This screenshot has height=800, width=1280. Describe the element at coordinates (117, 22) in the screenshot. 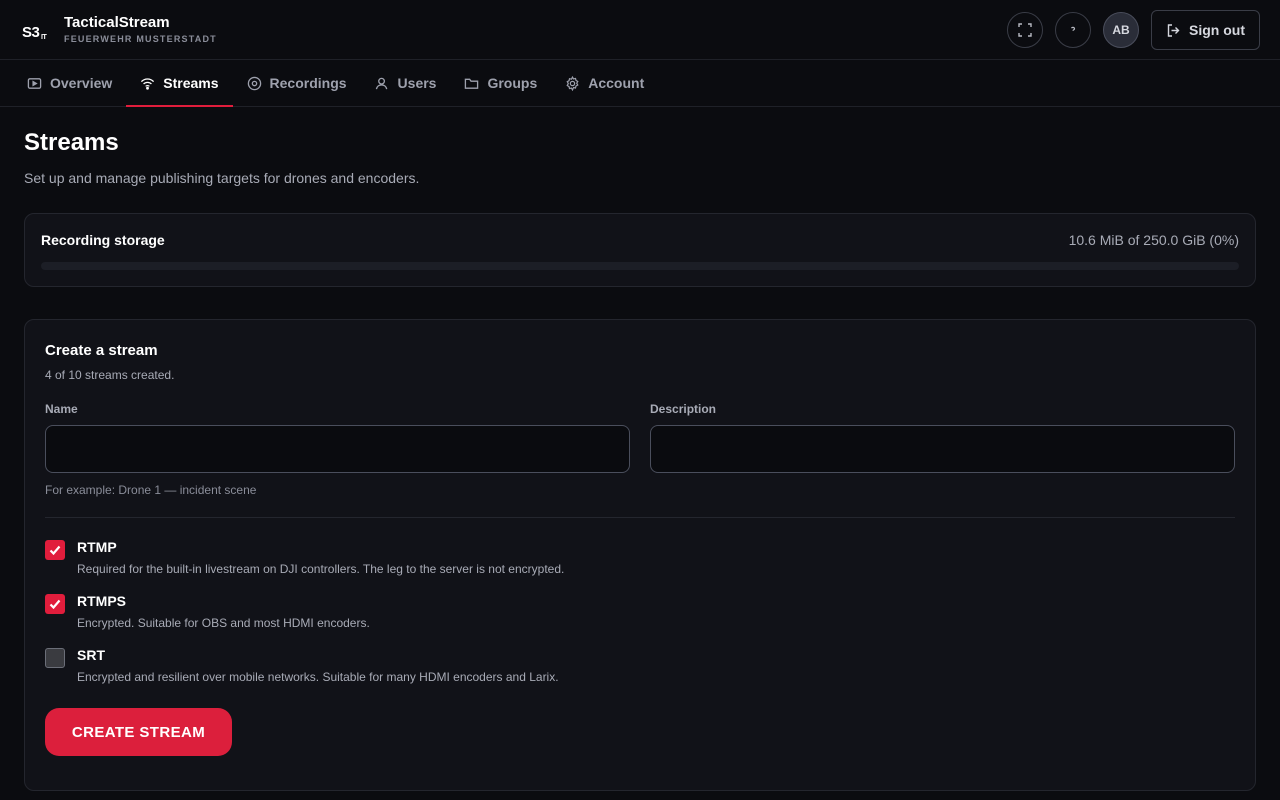

I see `app-title: TacticalStream` at that location.